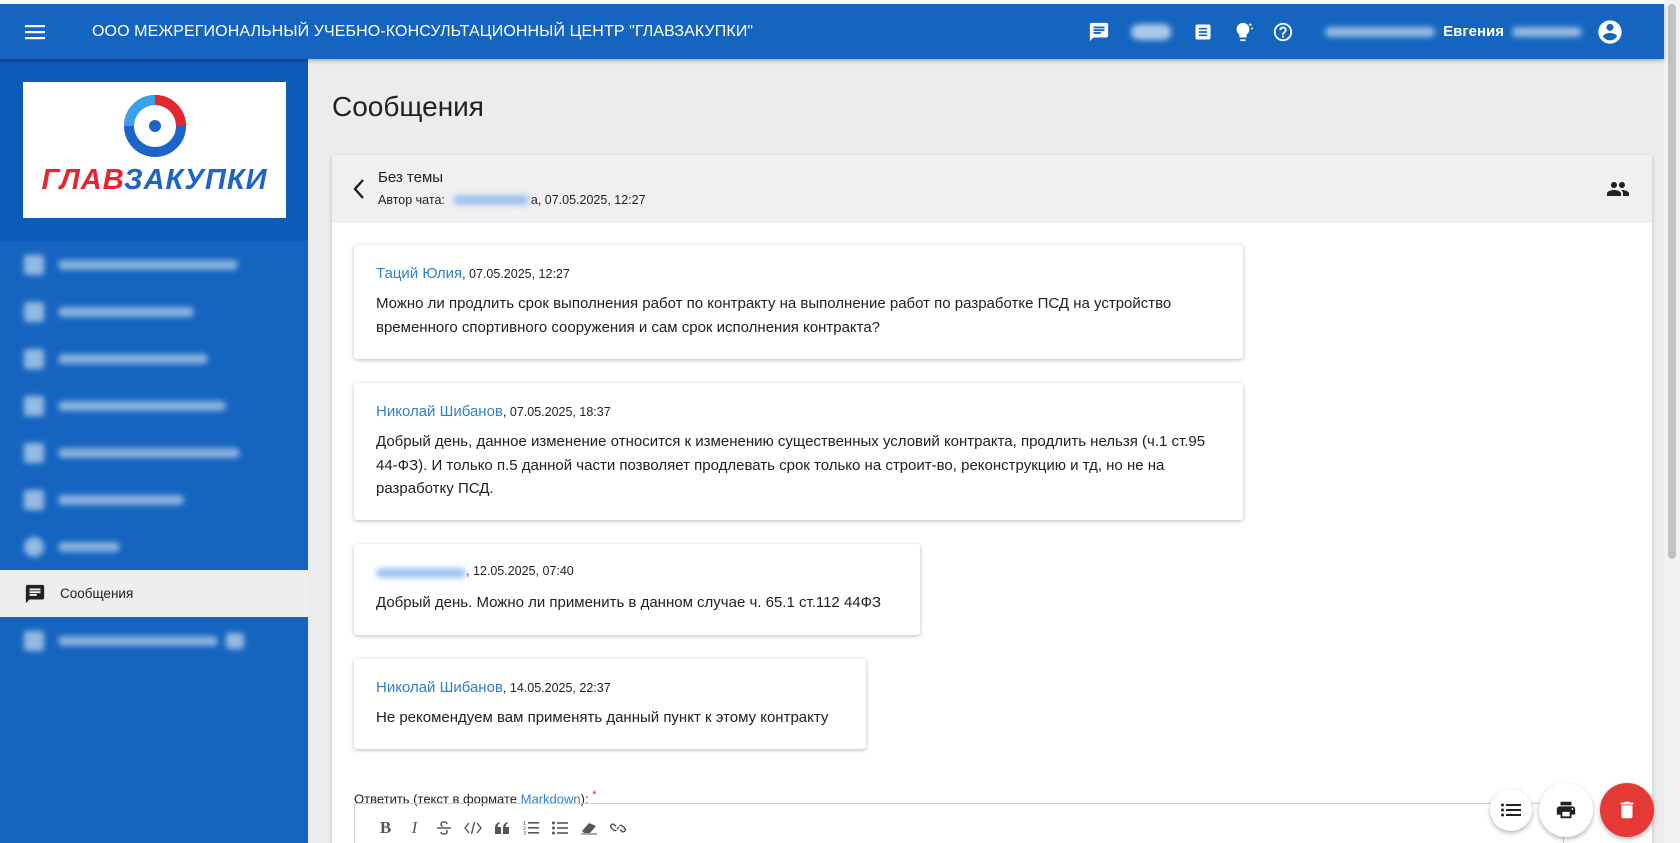  I want to click on list-icon, so click(1511, 810).